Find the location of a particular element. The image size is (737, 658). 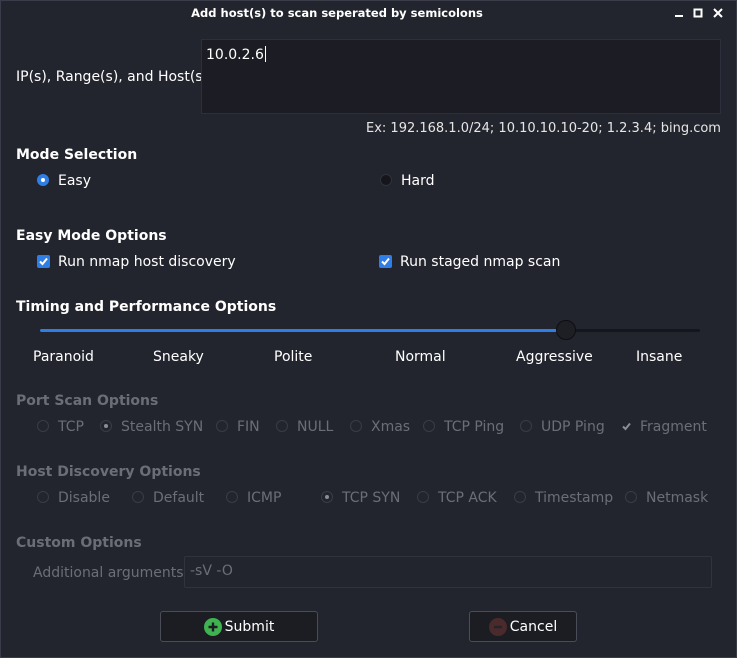

mode-hard-radio is located at coordinates (386, 180).